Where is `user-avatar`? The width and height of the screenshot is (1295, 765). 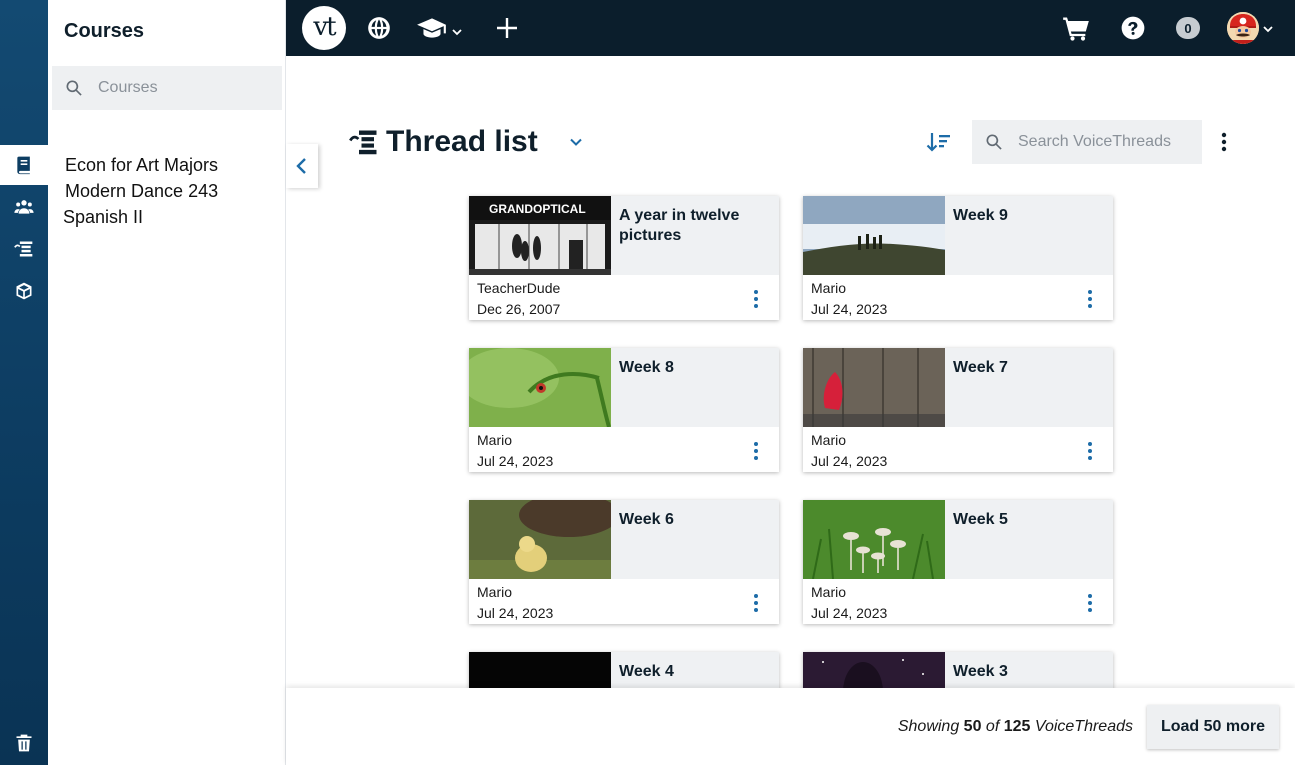 user-avatar is located at coordinates (1243, 28).